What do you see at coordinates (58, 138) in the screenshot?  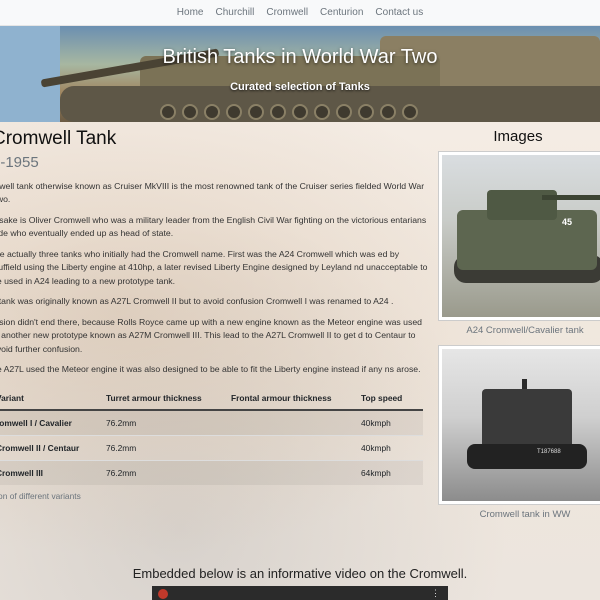 I see `article-title: Cromwell Tank` at bounding box center [58, 138].